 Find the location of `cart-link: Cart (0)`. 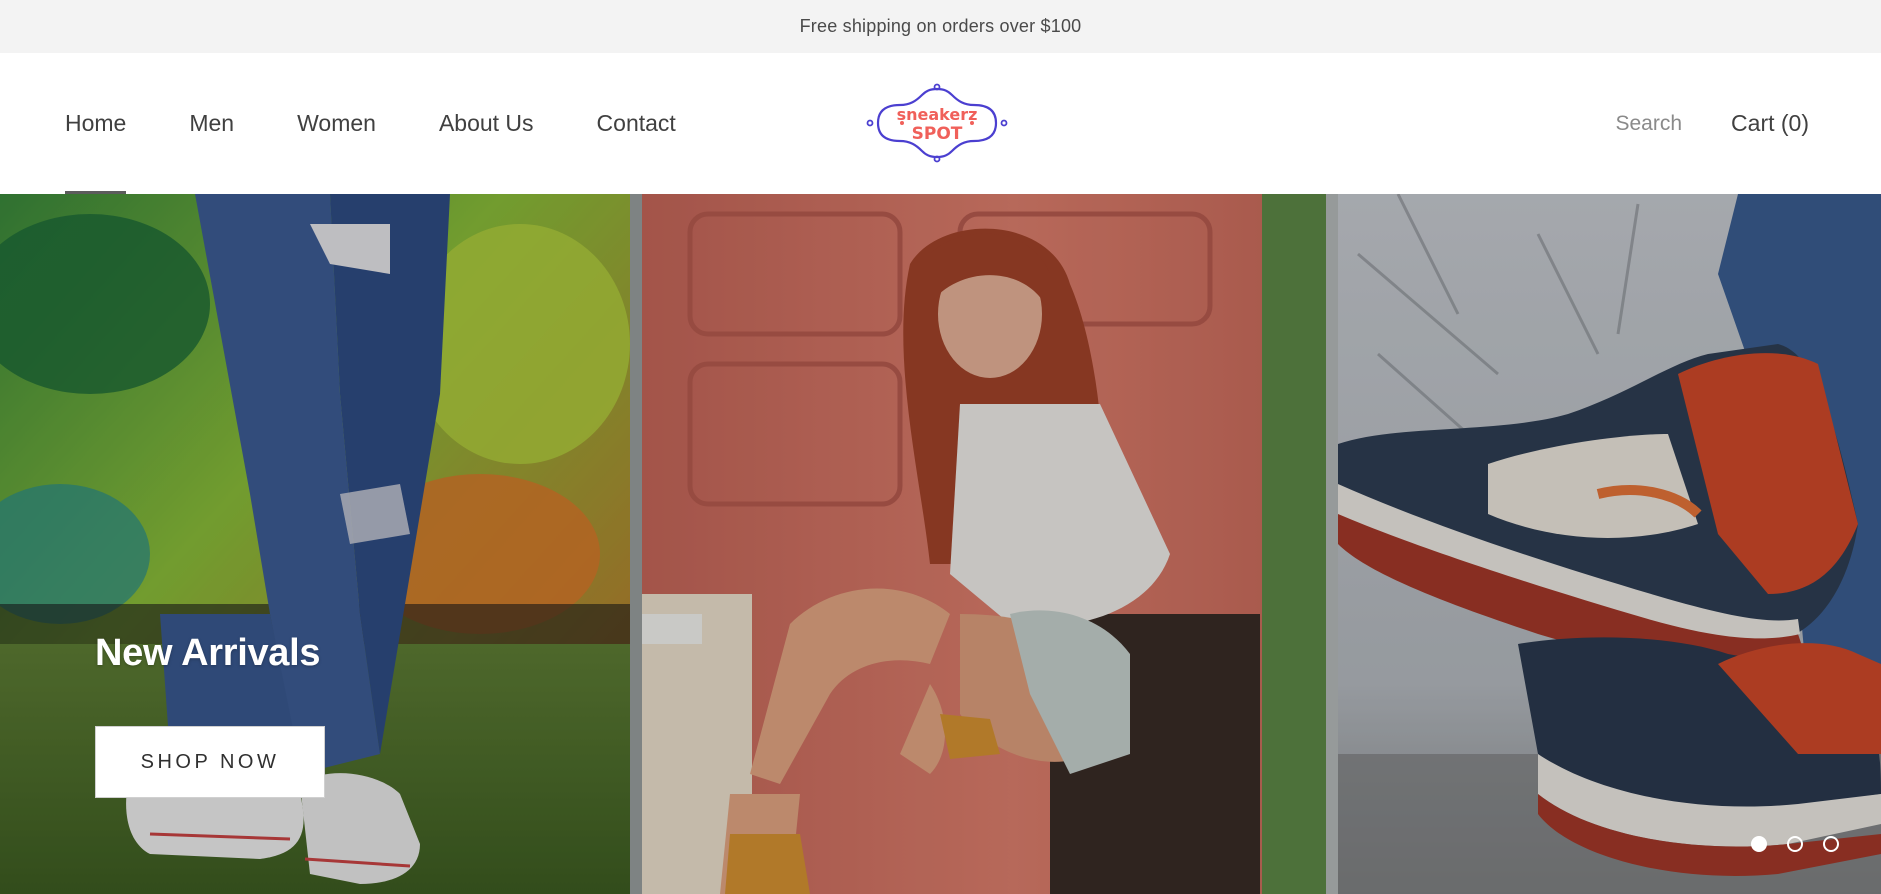

cart-link: Cart (0) is located at coordinates (1770, 123).